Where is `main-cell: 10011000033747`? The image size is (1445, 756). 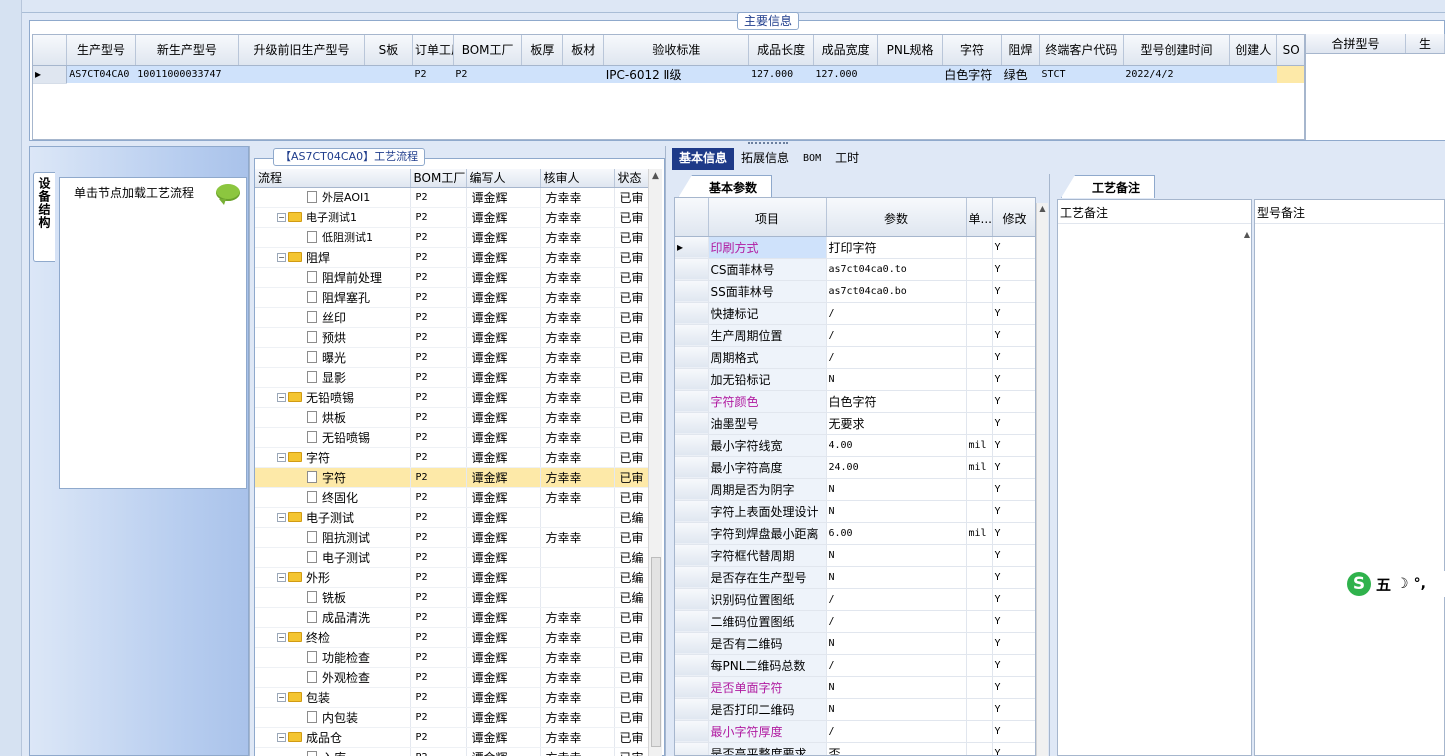 main-cell: 10011000033747 is located at coordinates (187, 74).